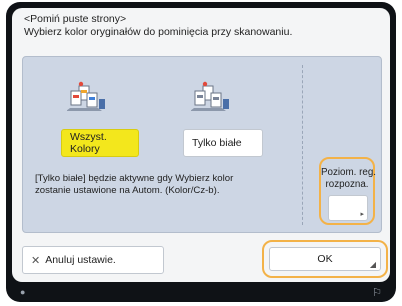 Image resolution: width=402 pixels, height=306 pixels. Describe the element at coordinates (377, 292) in the screenshot. I see `notification-icon: ⚐` at that location.